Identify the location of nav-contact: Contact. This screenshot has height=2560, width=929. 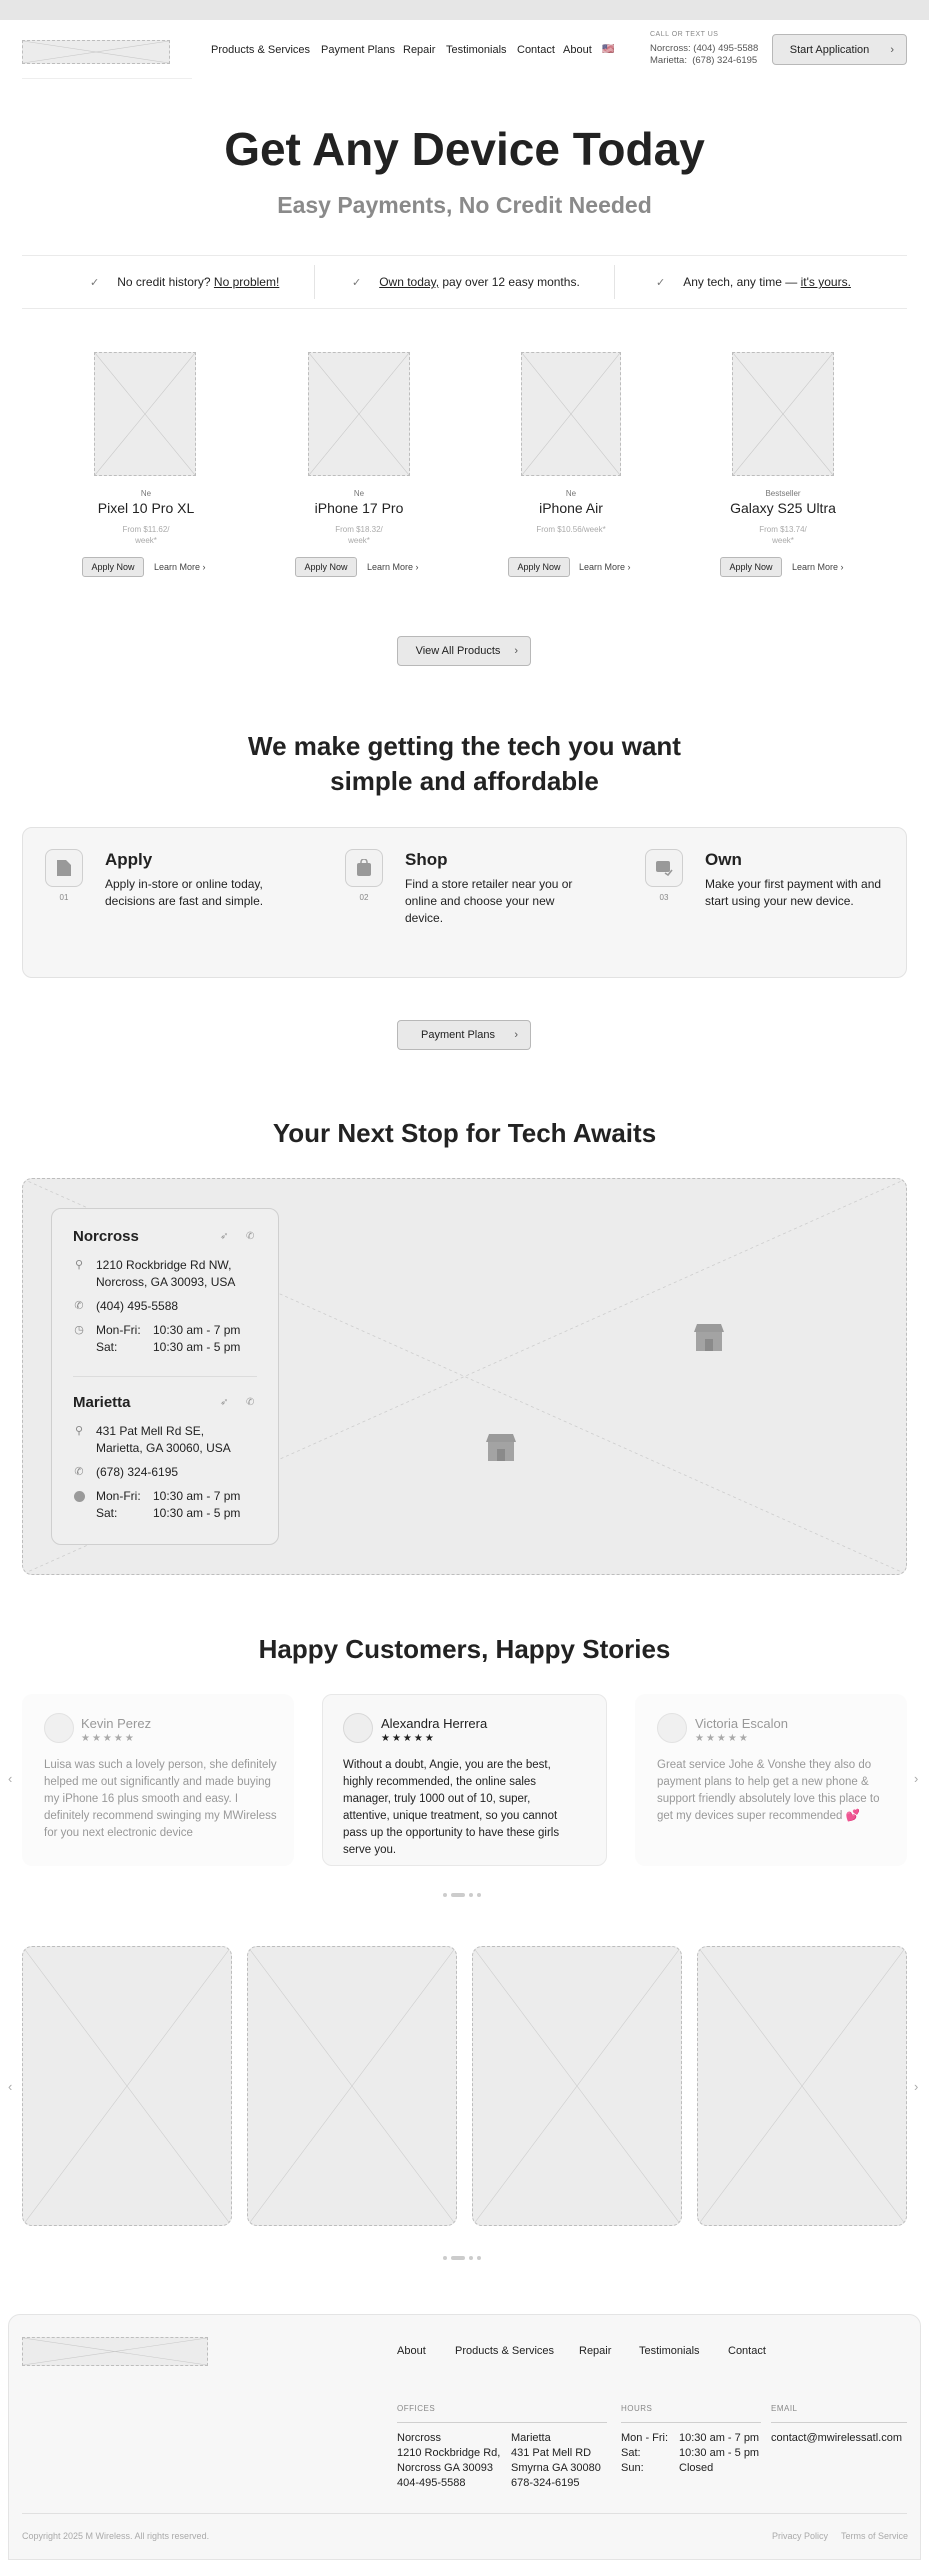
(536, 50).